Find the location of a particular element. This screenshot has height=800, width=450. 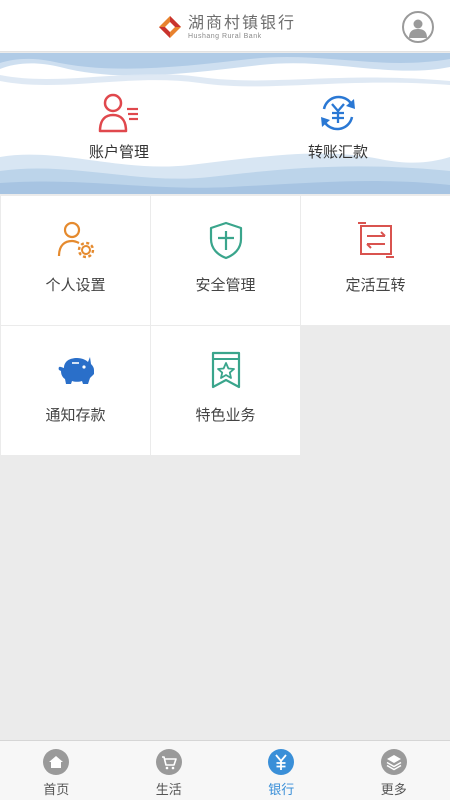

nav-tab-home: 首页 is located at coordinates (56, 770).